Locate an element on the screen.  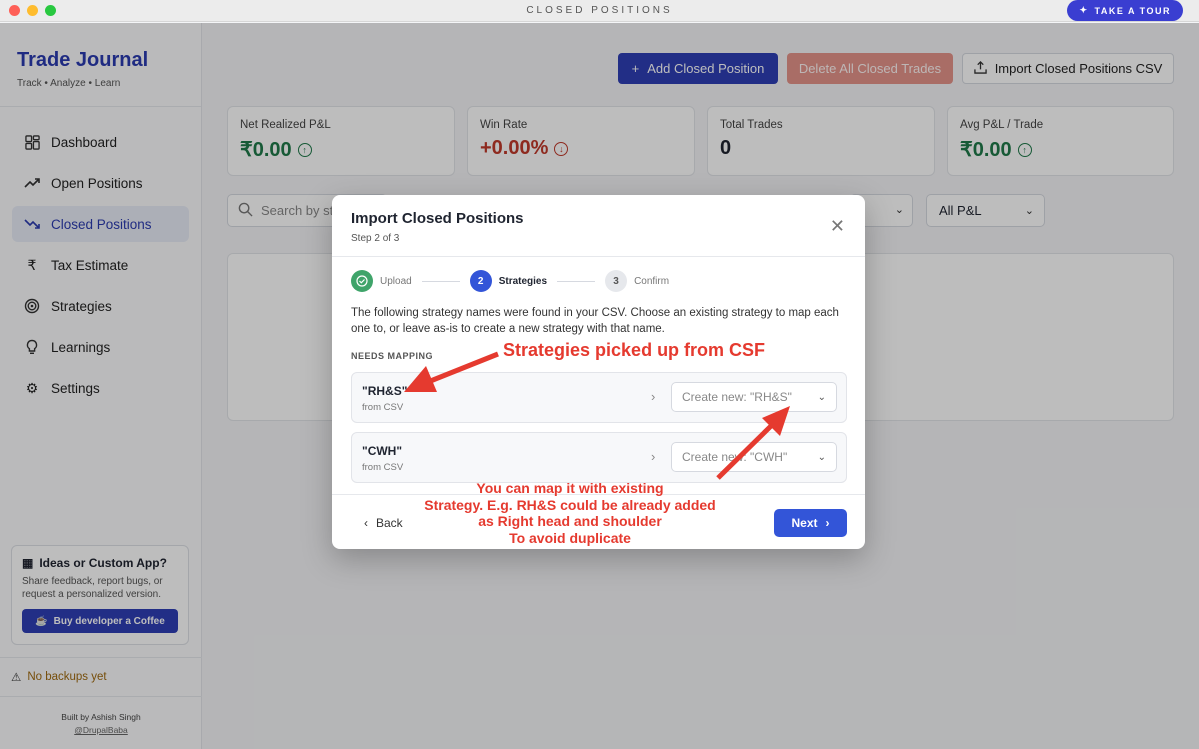
step-label-strategies: Strategies is located at coordinates (523, 281).